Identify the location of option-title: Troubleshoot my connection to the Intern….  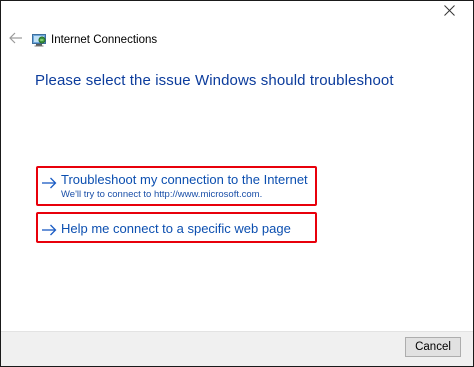
(184, 179).